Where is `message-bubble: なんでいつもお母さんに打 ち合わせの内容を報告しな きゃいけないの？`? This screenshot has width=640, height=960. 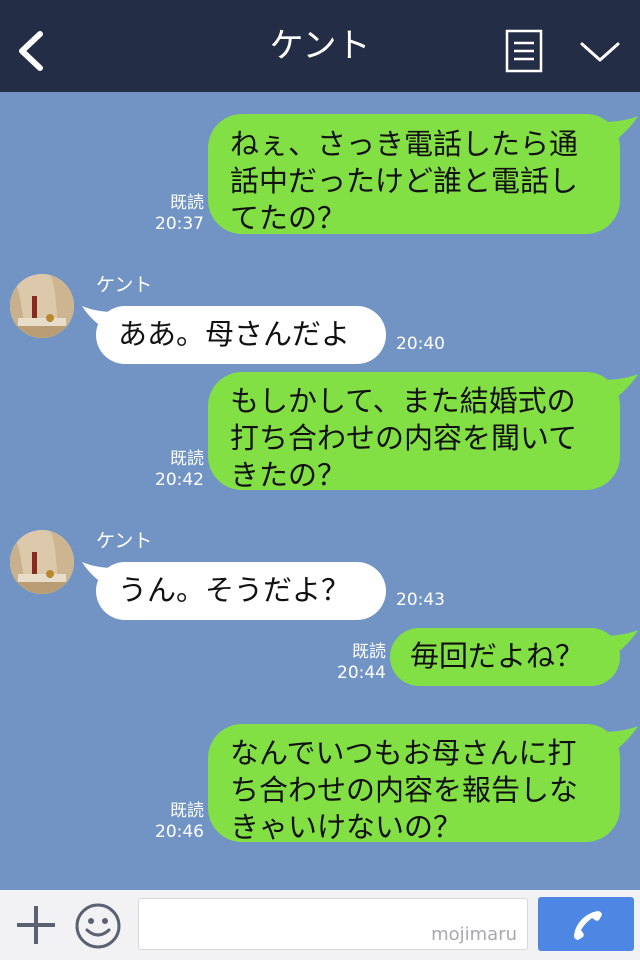 message-bubble: なんでいつもお母さんに打 ち合わせの内容を報告しな きゃいけないの？ is located at coordinates (414, 784).